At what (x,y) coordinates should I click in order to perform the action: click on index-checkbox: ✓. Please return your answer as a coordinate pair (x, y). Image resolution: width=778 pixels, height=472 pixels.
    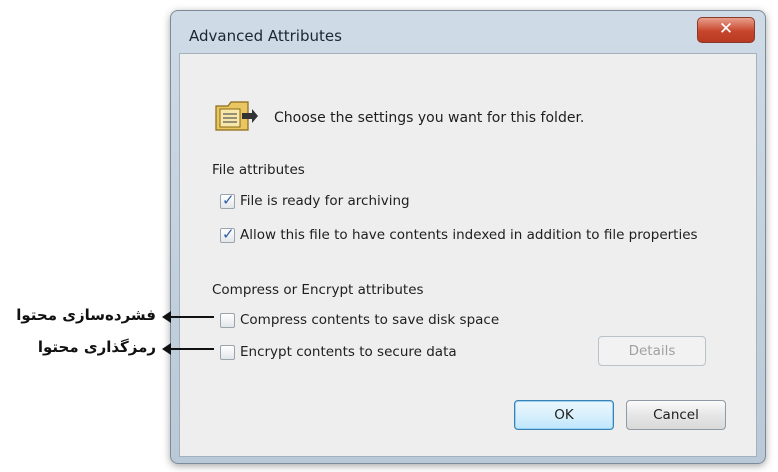
    Looking at the image, I should click on (227, 234).